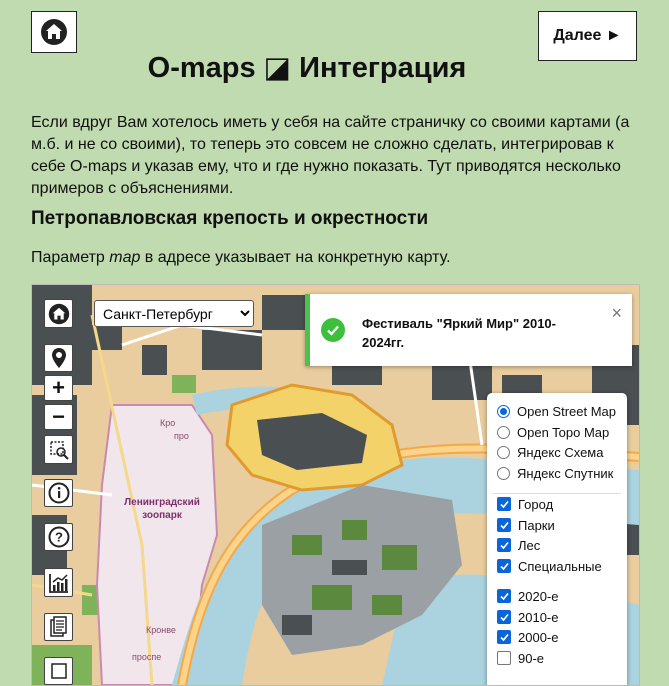 This screenshot has width=669, height=686. I want to click on checkbox-2000s, so click(504, 637).